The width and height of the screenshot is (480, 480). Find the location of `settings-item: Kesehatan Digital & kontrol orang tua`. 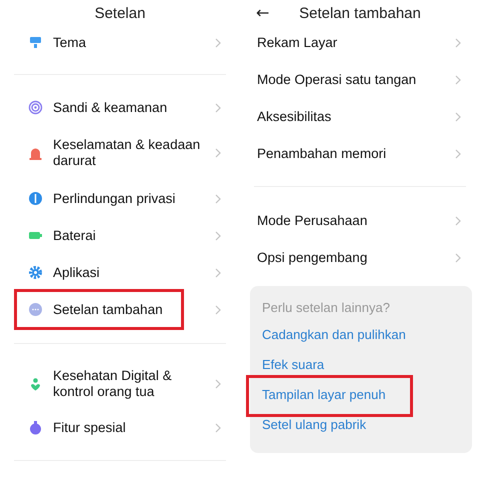

settings-item: Kesehatan Digital & kontrol orang tua is located at coordinates (120, 384).